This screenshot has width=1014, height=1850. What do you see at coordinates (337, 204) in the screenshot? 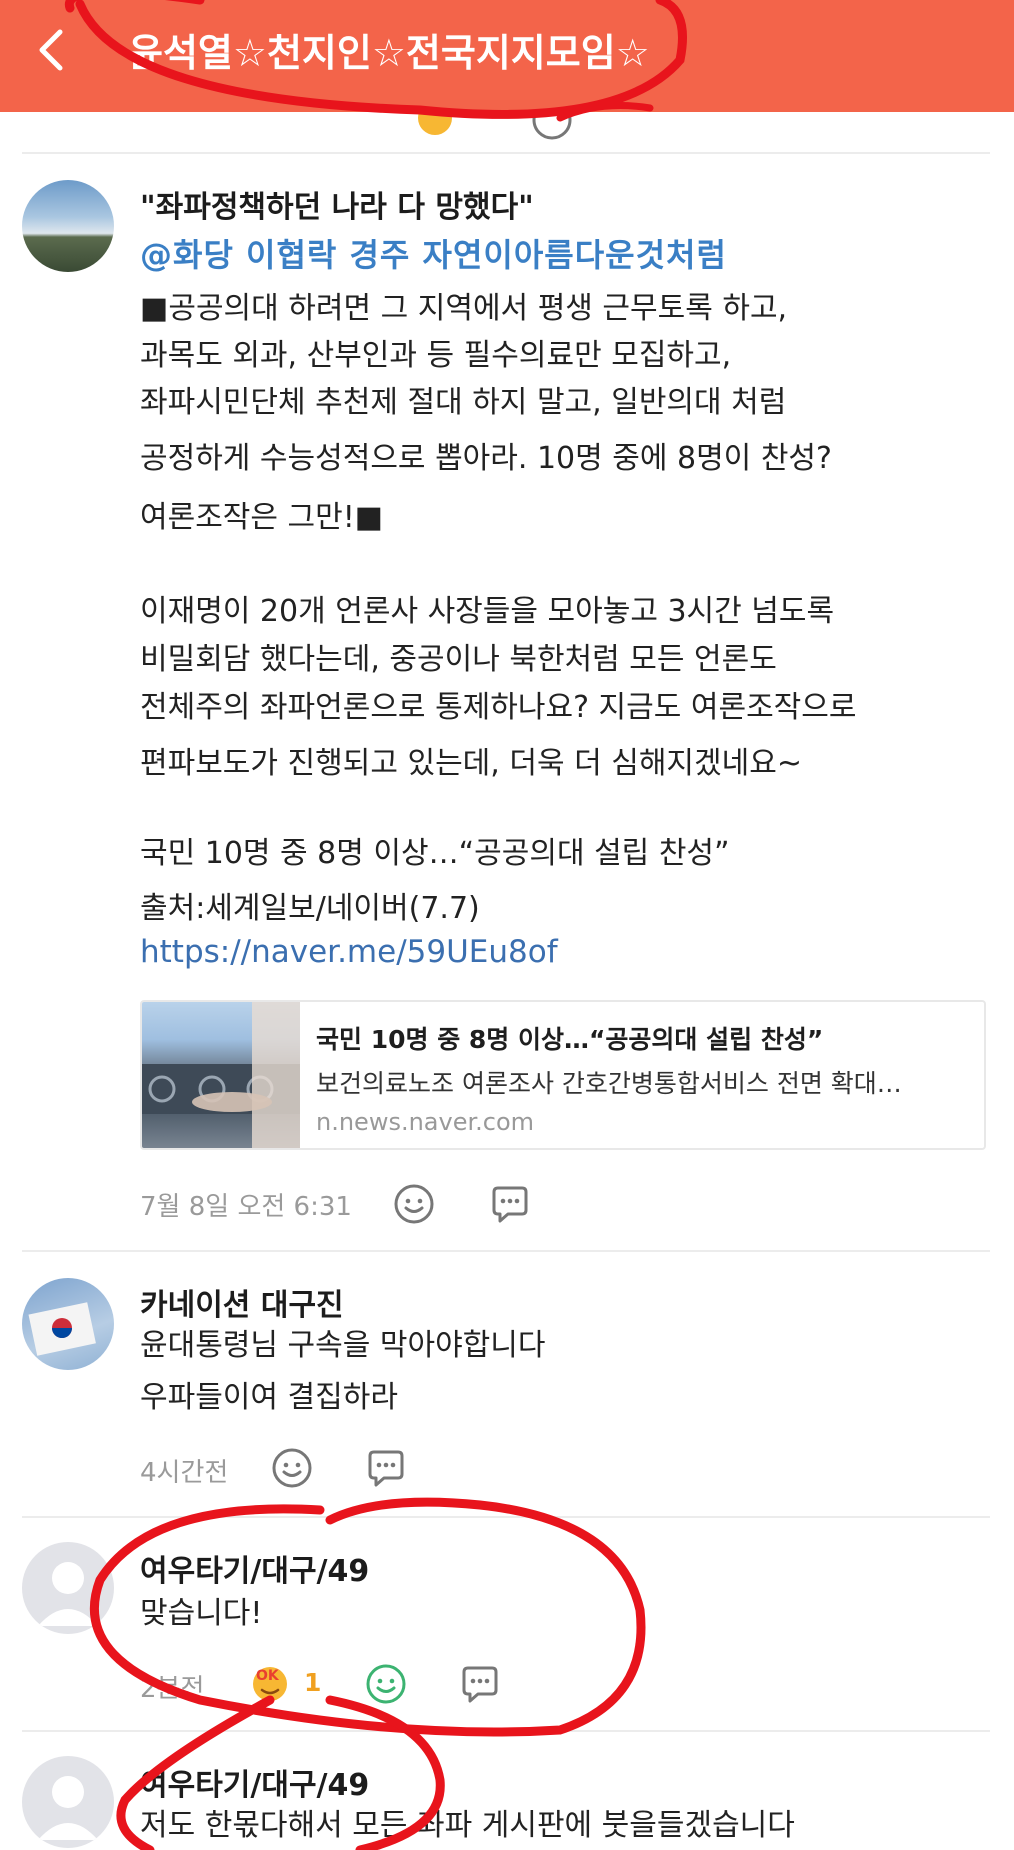
I see `post-author: "좌파정책하던 나라 다 망했다"` at bounding box center [337, 204].